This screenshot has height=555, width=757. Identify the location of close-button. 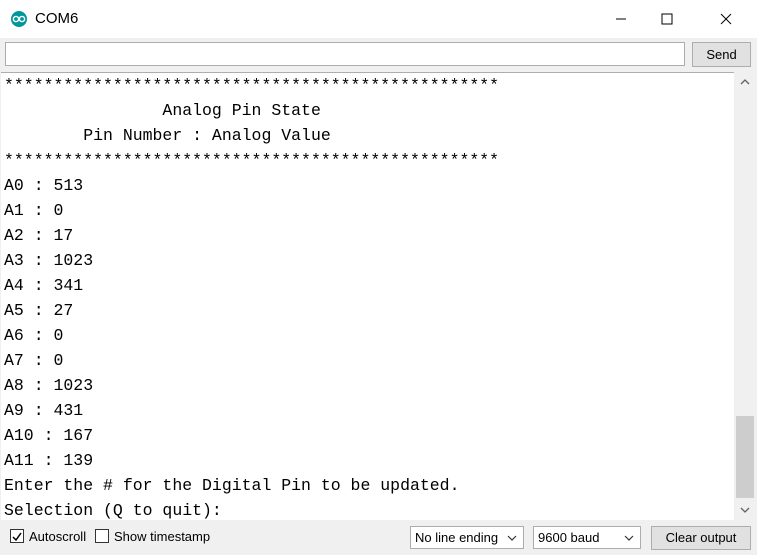
(726, 19).